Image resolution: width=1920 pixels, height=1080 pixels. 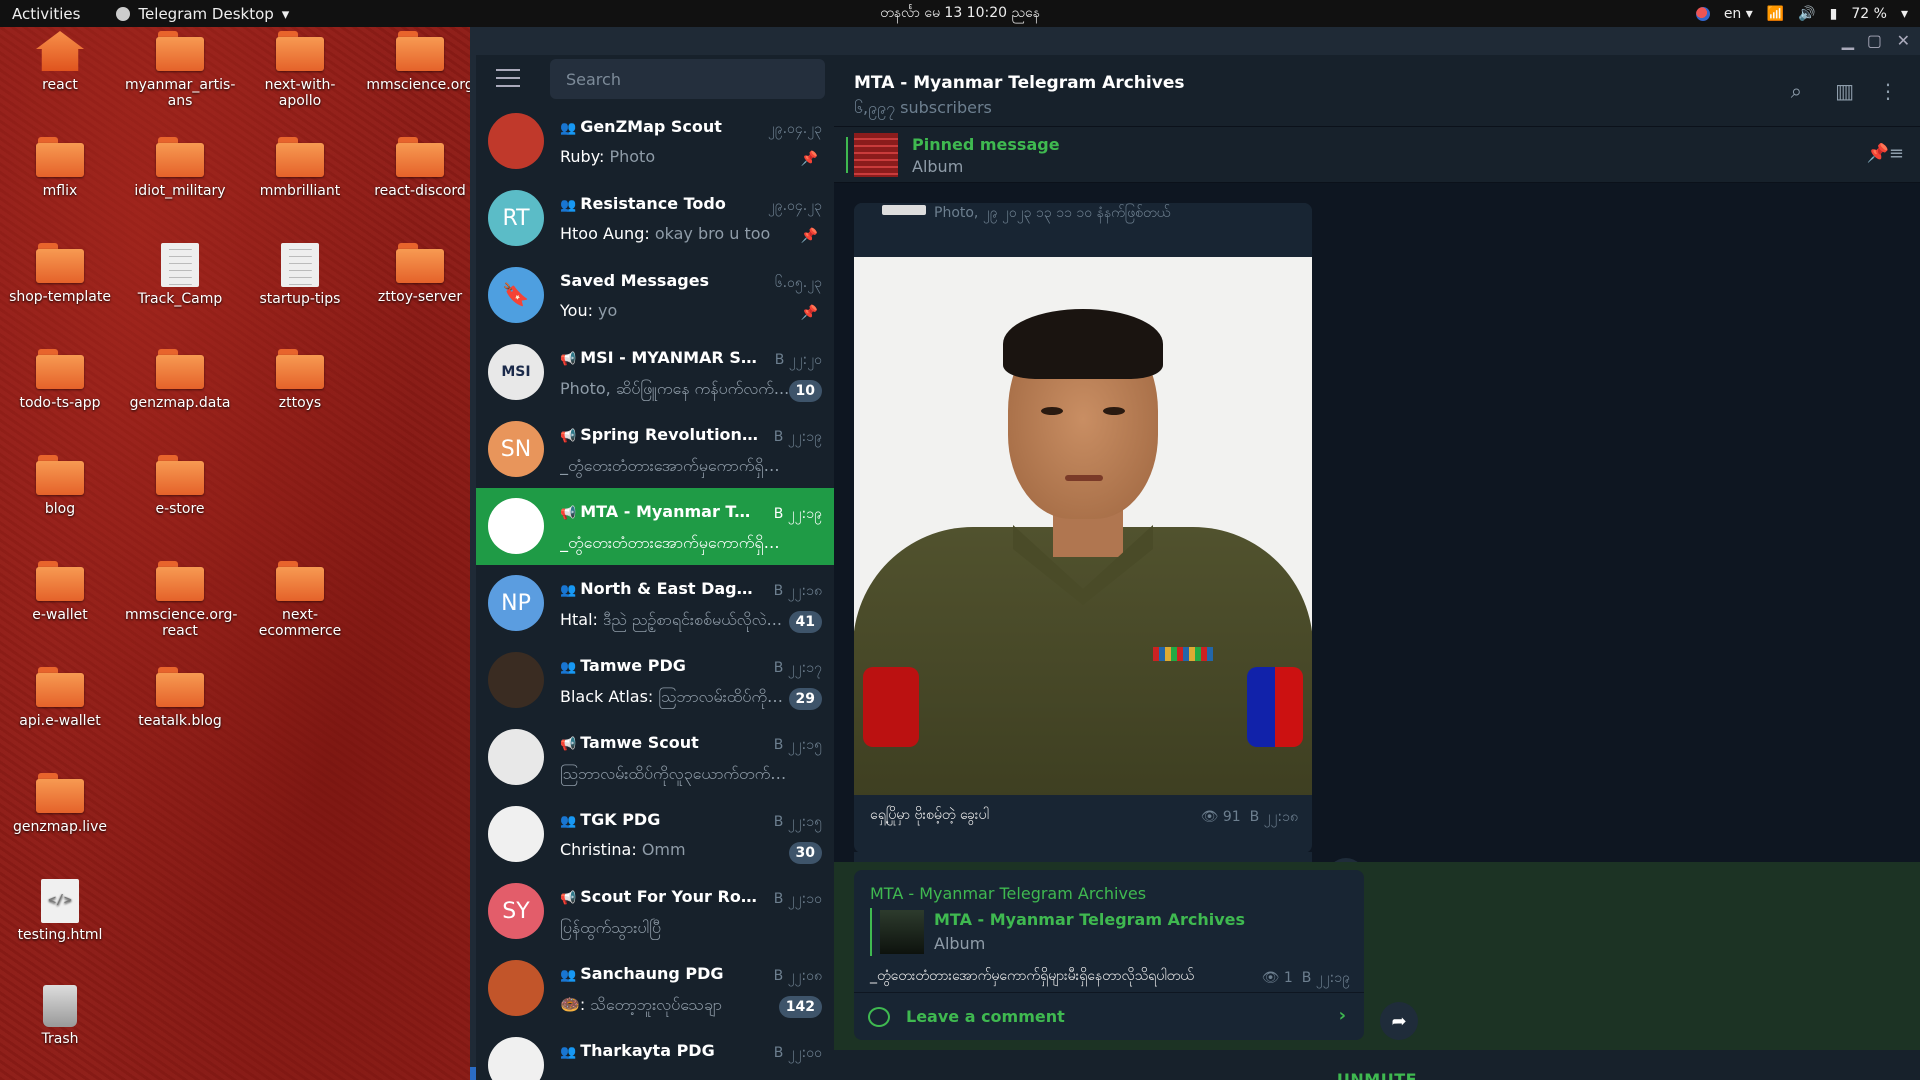 What do you see at coordinates (180, 486) in the screenshot?
I see `desktop-icon: e-store` at bounding box center [180, 486].